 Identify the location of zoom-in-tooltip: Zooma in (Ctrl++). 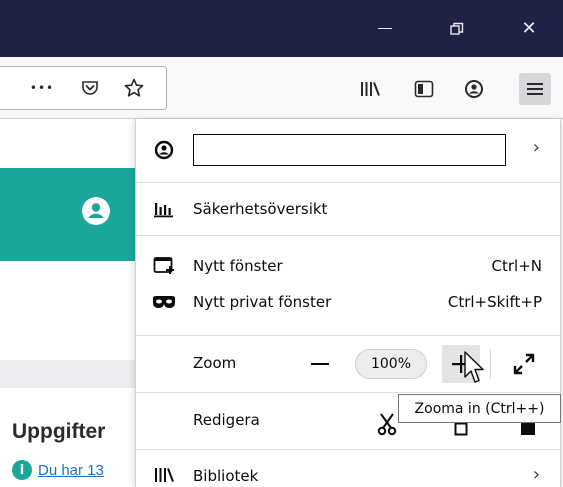
(479, 408).